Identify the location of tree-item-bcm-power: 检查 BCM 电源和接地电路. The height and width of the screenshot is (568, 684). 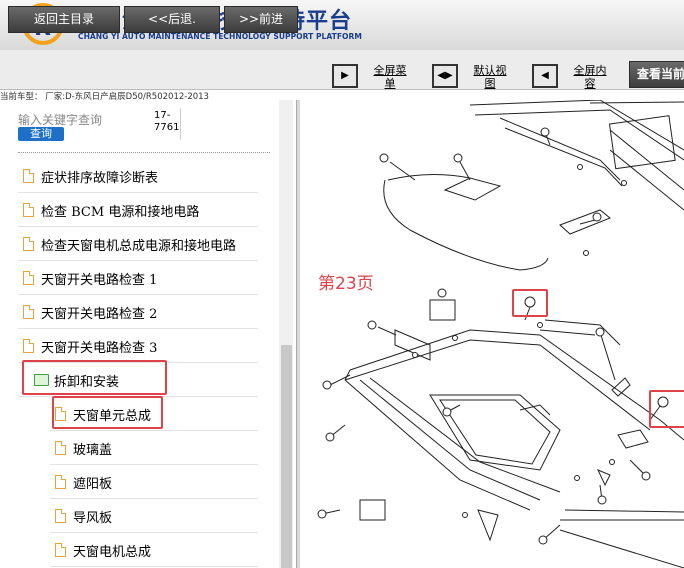
(138, 210).